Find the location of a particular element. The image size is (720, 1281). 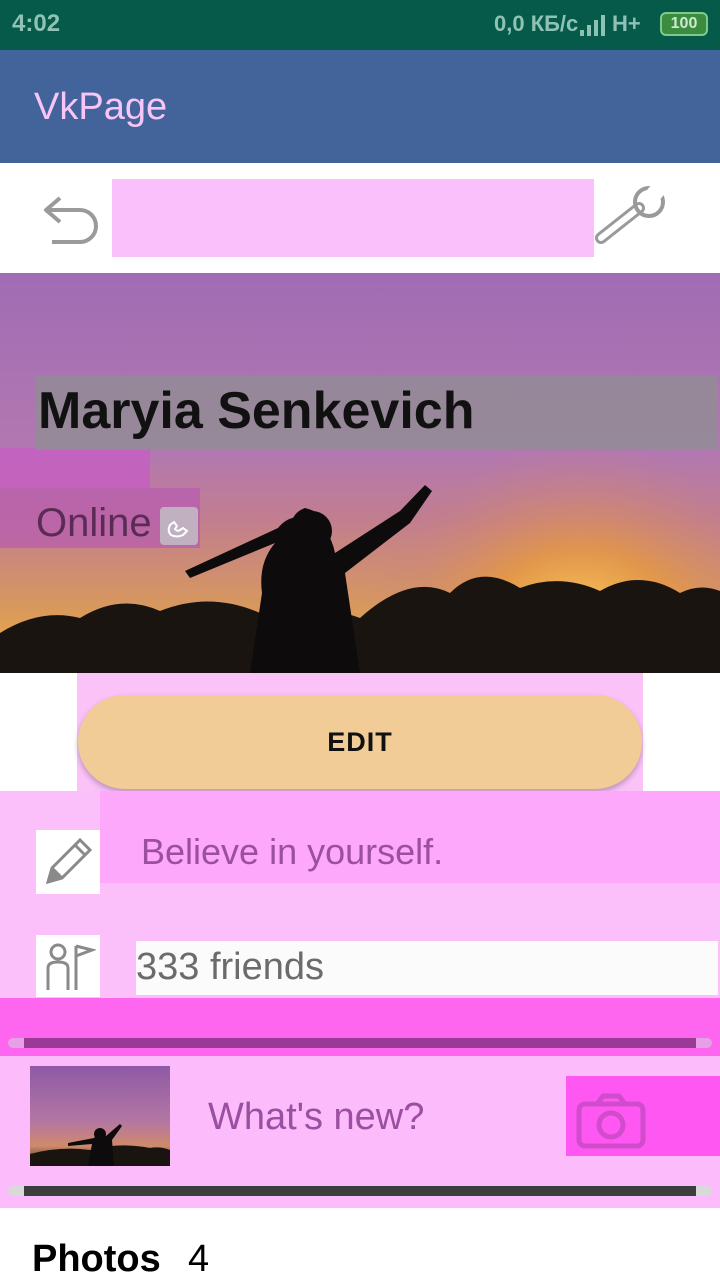

phone-icon is located at coordinates (178, 529).